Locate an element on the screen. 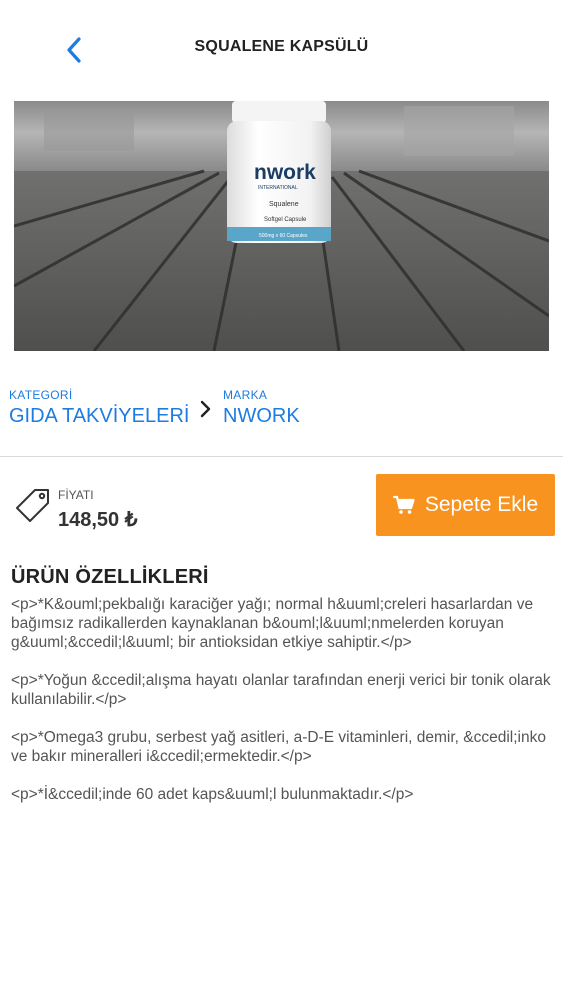 The width and height of the screenshot is (563, 1000). chevron-right-icon is located at coordinates (205, 411).